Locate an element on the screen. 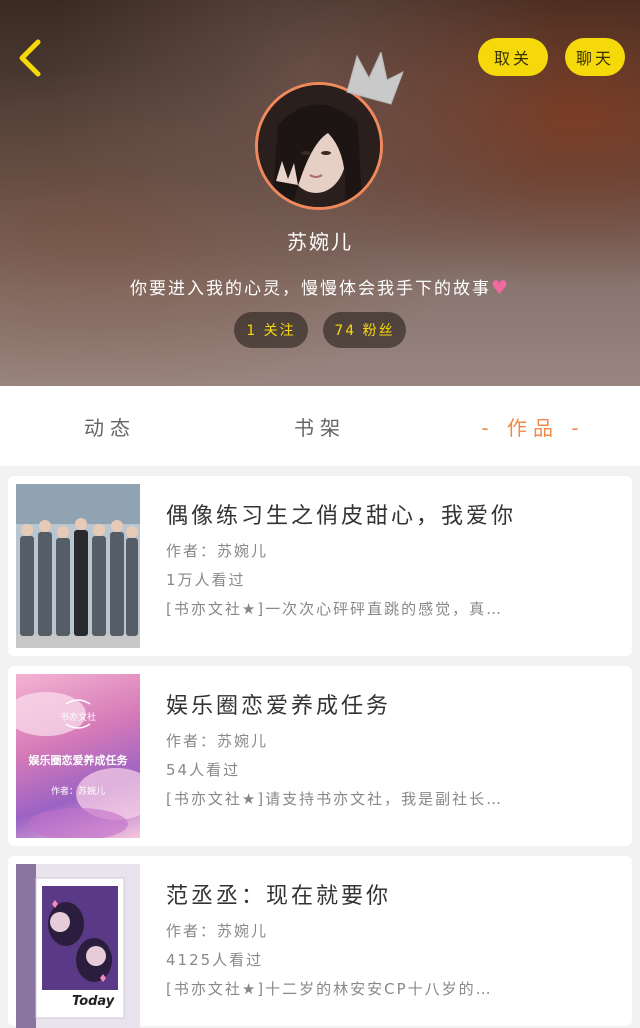 The width and height of the screenshot is (640, 1028). followers-label: 74 粉丝 is located at coordinates (364, 331).